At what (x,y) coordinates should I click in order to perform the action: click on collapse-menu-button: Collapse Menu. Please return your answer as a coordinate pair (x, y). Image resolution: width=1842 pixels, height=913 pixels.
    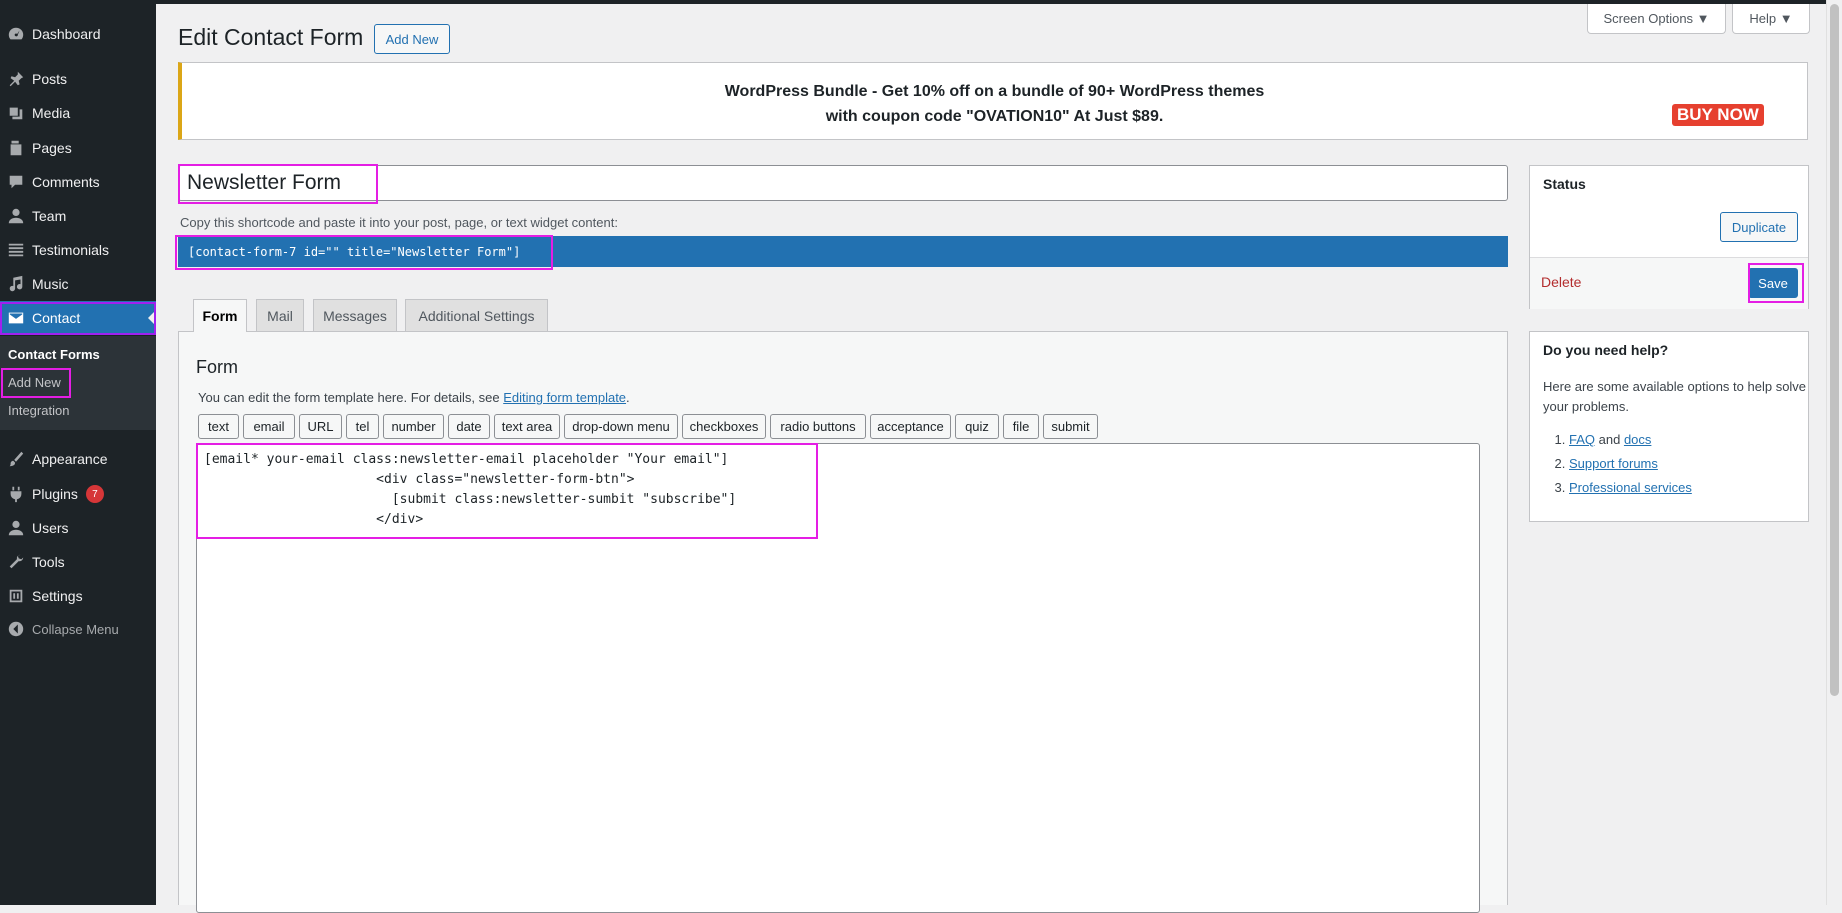
    Looking at the image, I should click on (78, 629).